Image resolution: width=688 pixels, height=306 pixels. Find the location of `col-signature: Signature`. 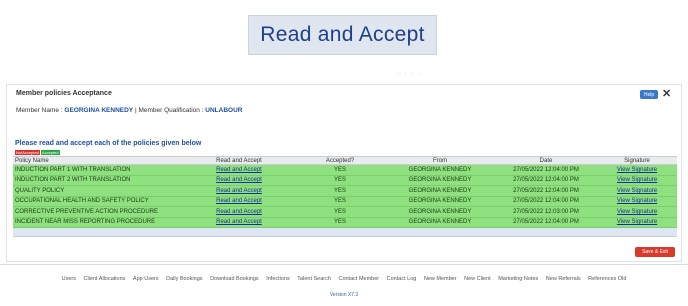

col-signature: Signature is located at coordinates (637, 160).